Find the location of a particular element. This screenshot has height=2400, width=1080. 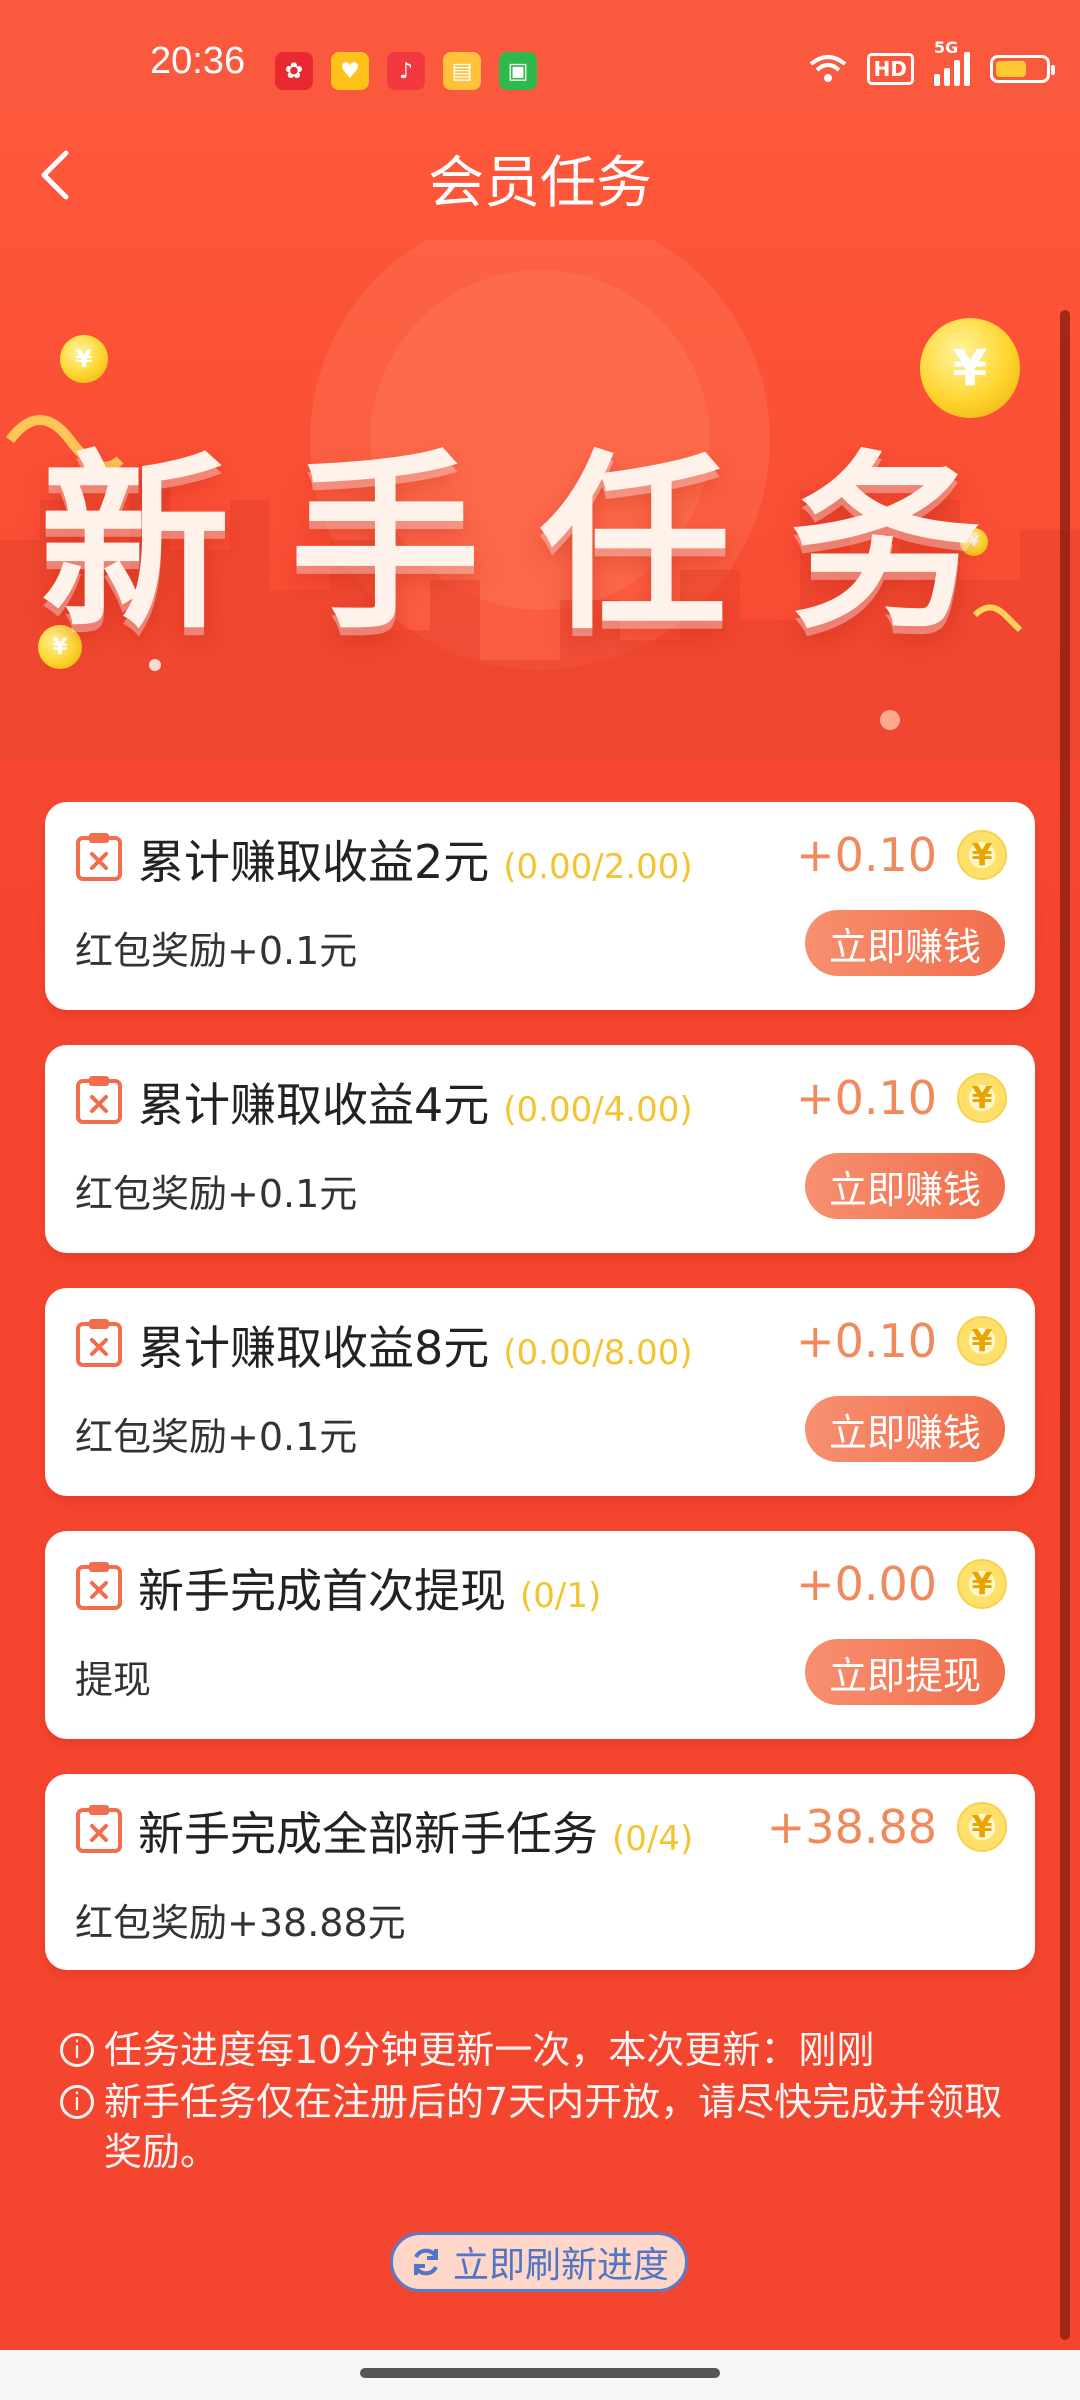

info-note: i 新手任务仅在注册后的7天内开放，请尽快完成并领取奖励。 is located at coordinates (535, 2127).